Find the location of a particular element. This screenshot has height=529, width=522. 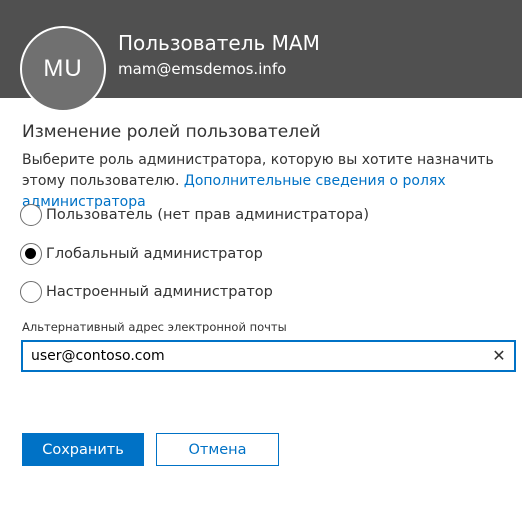

cancel-button: Отмена is located at coordinates (217, 449).